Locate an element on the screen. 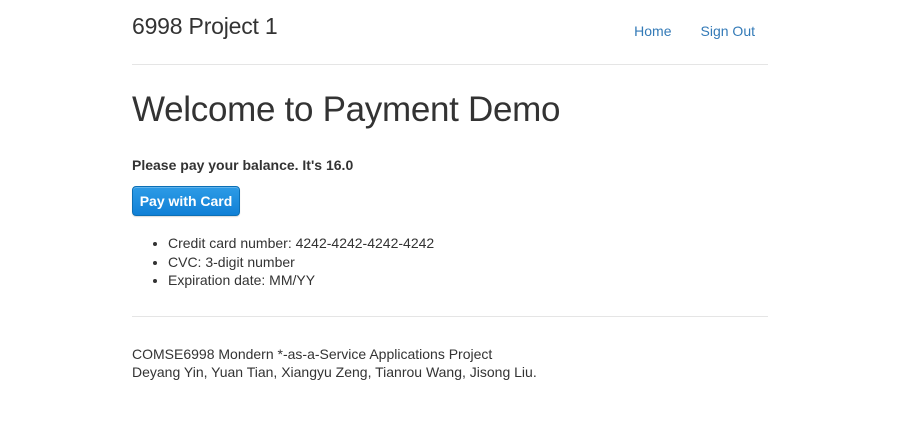  home-link: Home is located at coordinates (652, 31).